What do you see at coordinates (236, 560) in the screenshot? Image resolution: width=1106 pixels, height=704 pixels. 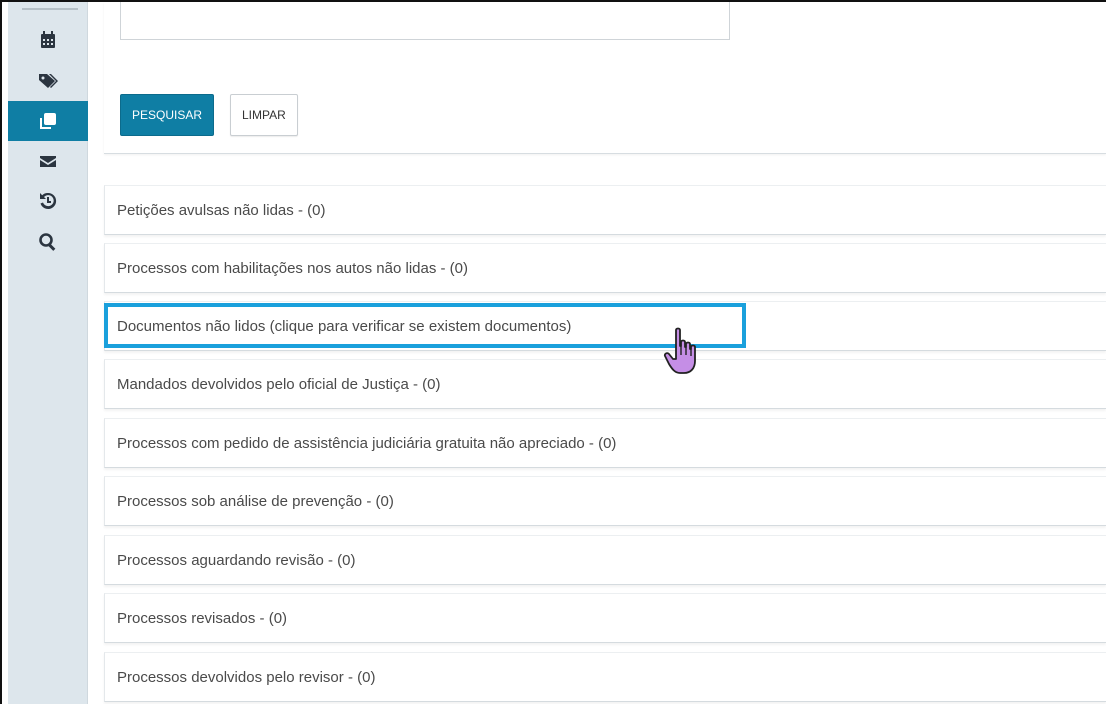 I see `list-item-label: Processos aguardando revisão - (0)` at bounding box center [236, 560].